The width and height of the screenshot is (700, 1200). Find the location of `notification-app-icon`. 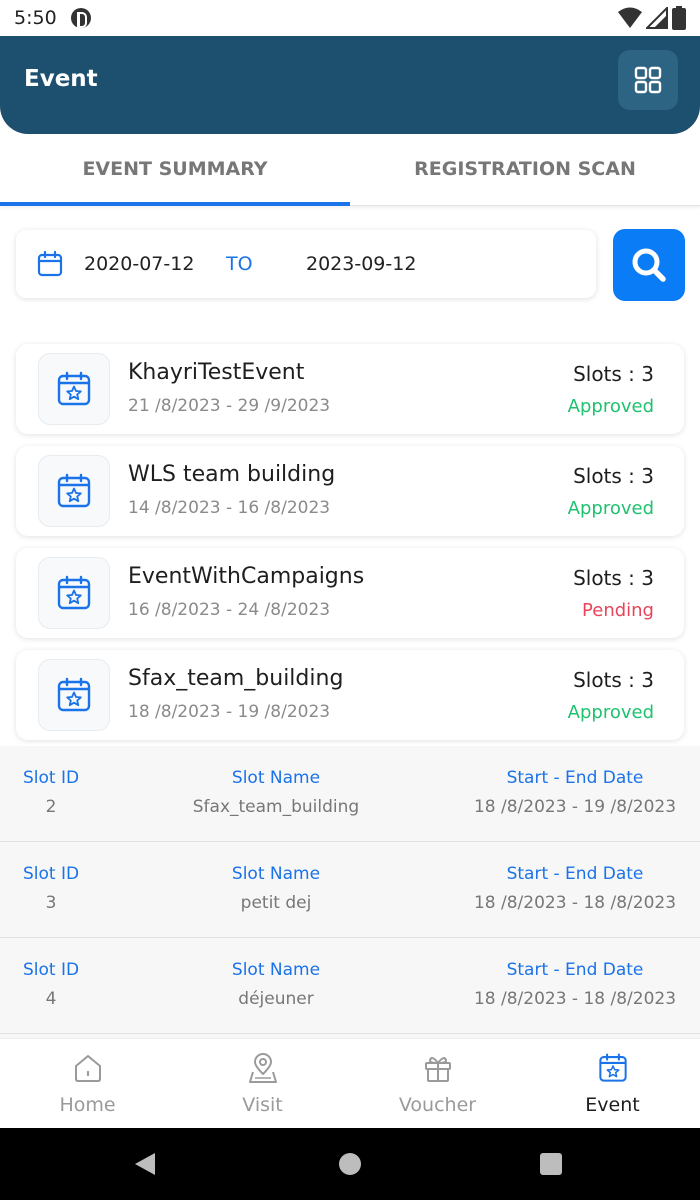

notification-app-icon is located at coordinates (80, 18).